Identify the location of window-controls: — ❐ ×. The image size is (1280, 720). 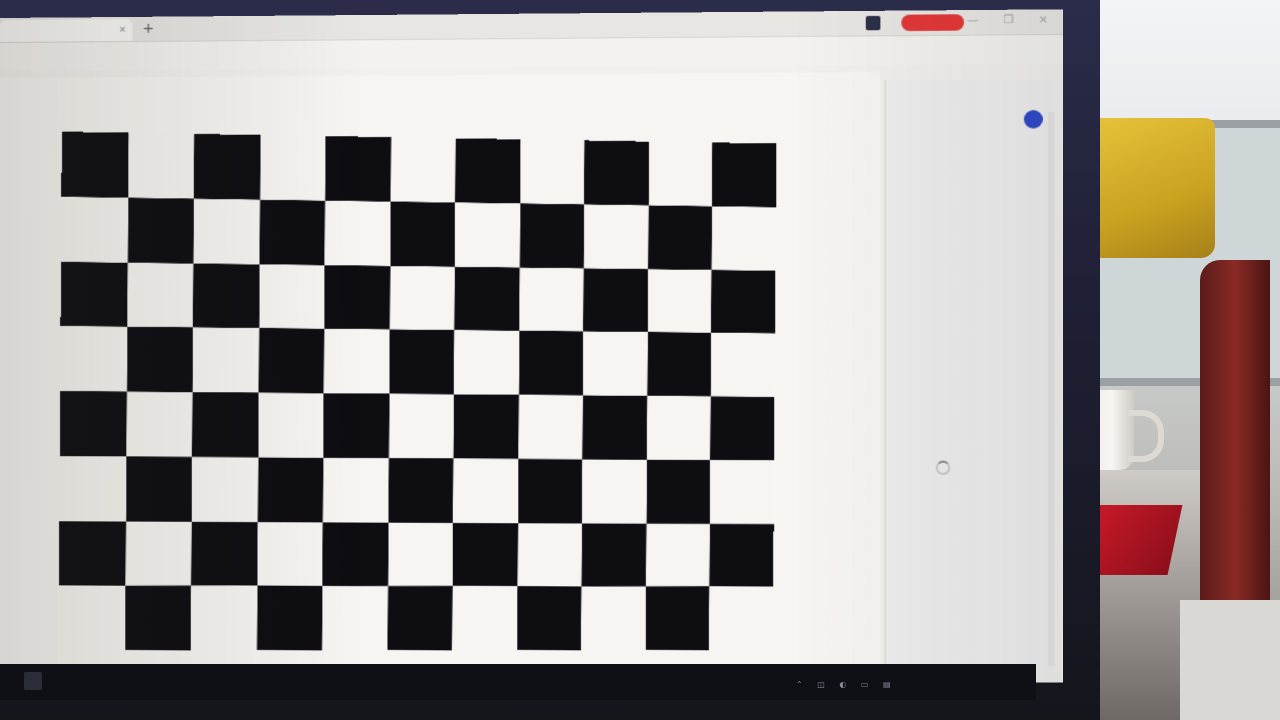
(1012, 19).